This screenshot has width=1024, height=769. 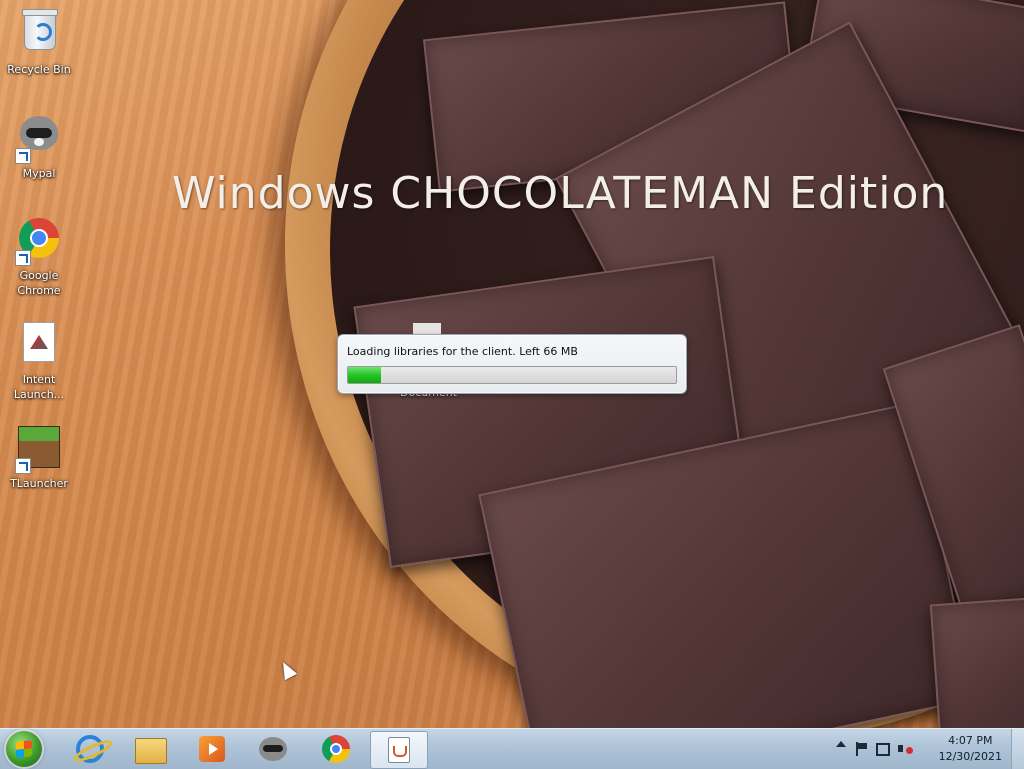 I want to click on desktop-icon-label: Intent, so click(x=39, y=379).